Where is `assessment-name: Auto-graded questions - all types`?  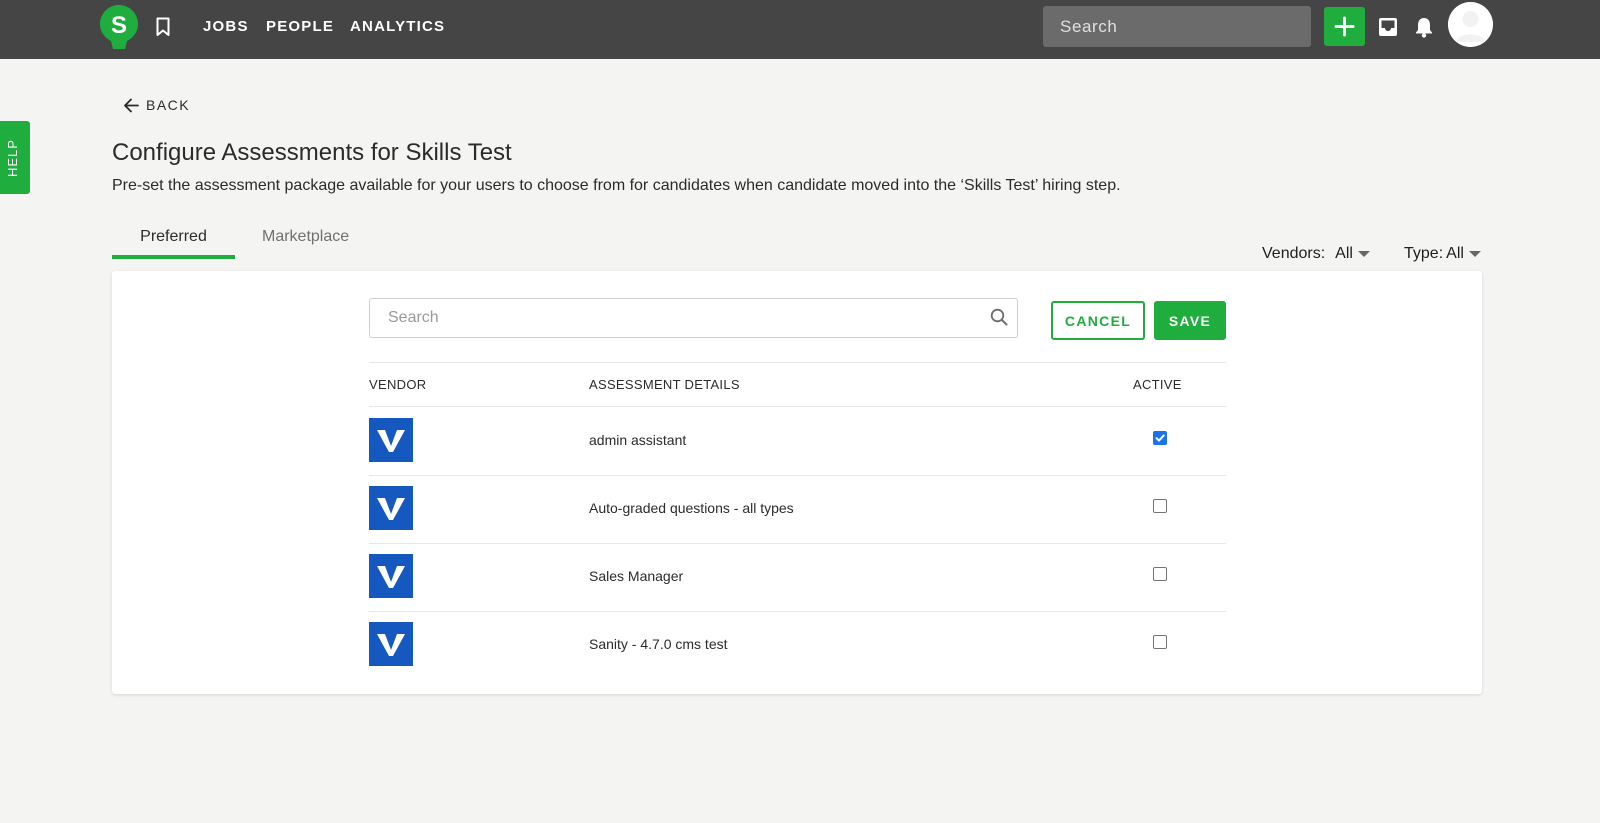
assessment-name: Auto-graded questions - all types is located at coordinates (691, 508).